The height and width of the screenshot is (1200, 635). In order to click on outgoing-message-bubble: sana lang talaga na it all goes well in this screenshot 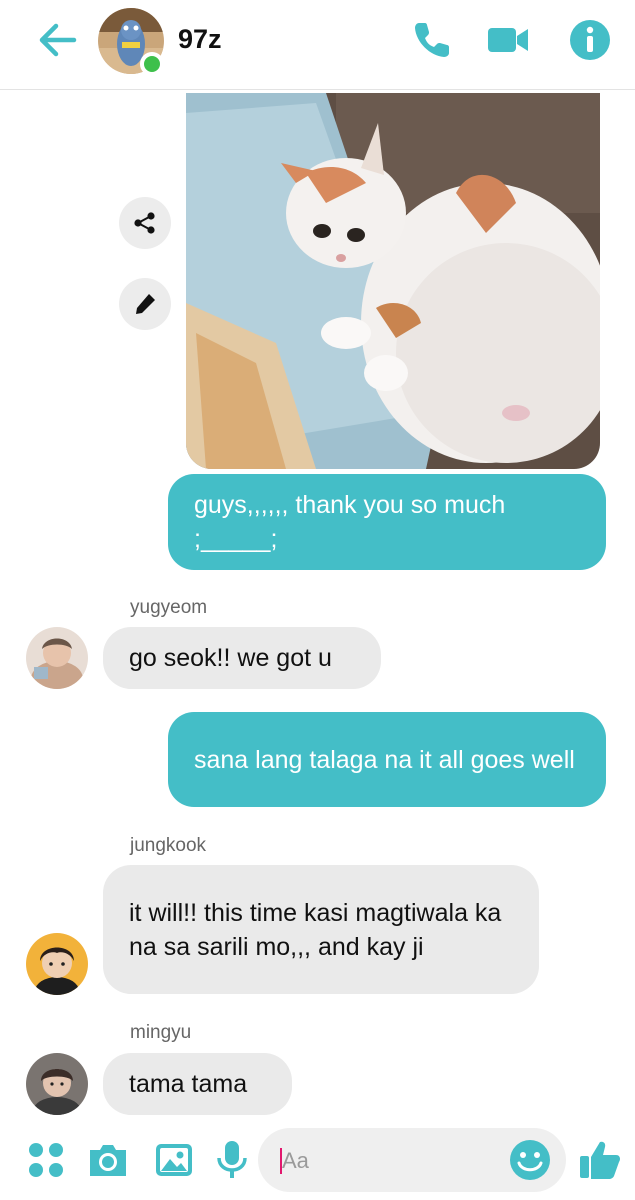, I will do `click(387, 759)`.